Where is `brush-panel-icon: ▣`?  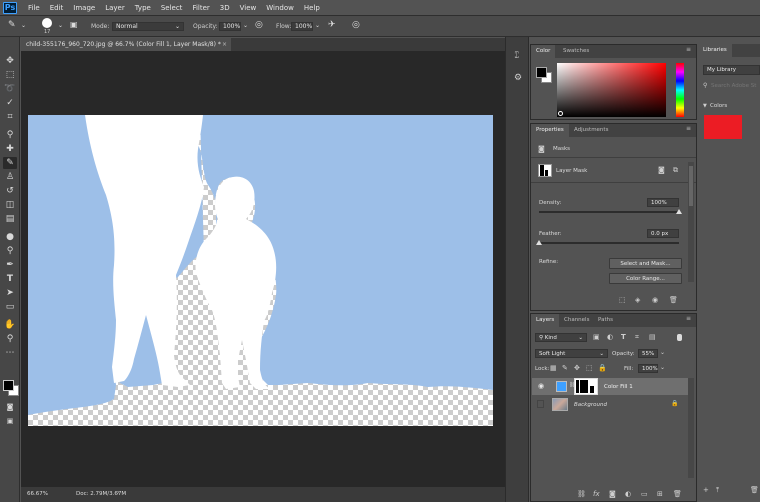
brush-panel-icon: ▣ is located at coordinates (74, 24).